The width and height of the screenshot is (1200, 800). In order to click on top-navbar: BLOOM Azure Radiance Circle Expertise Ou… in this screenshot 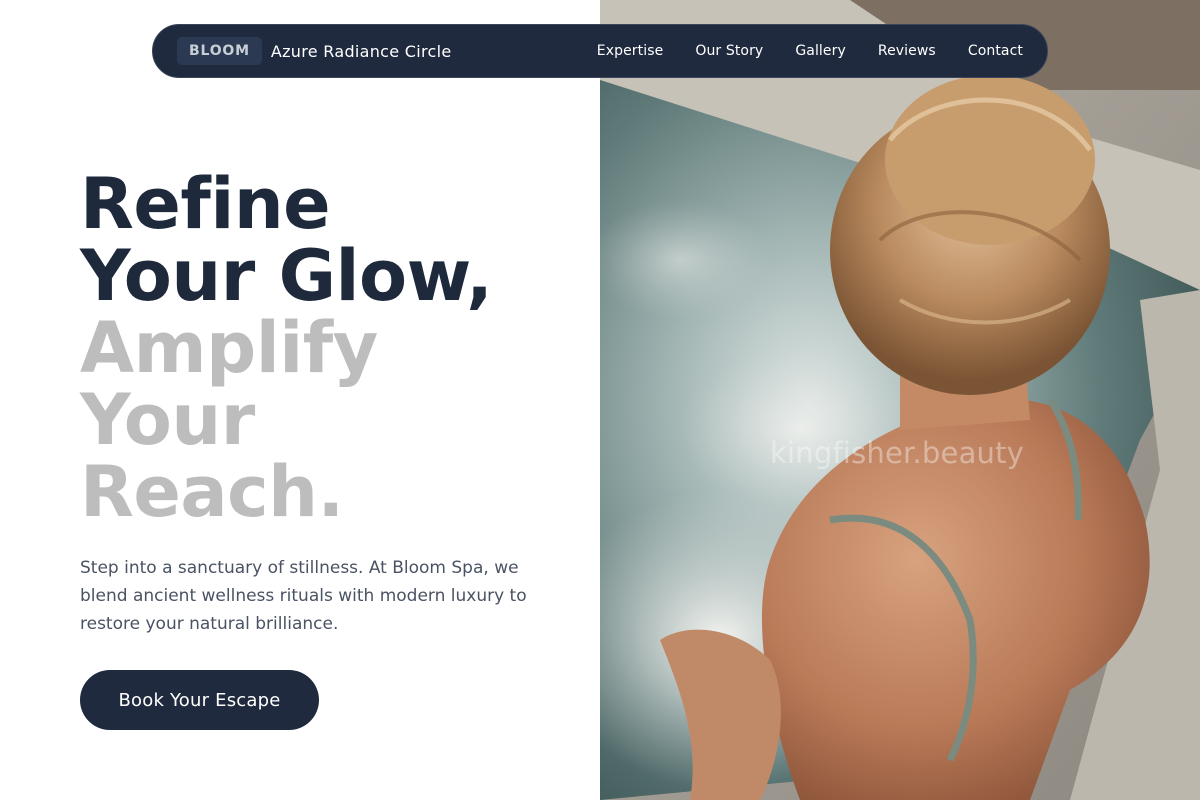, I will do `click(600, 51)`.